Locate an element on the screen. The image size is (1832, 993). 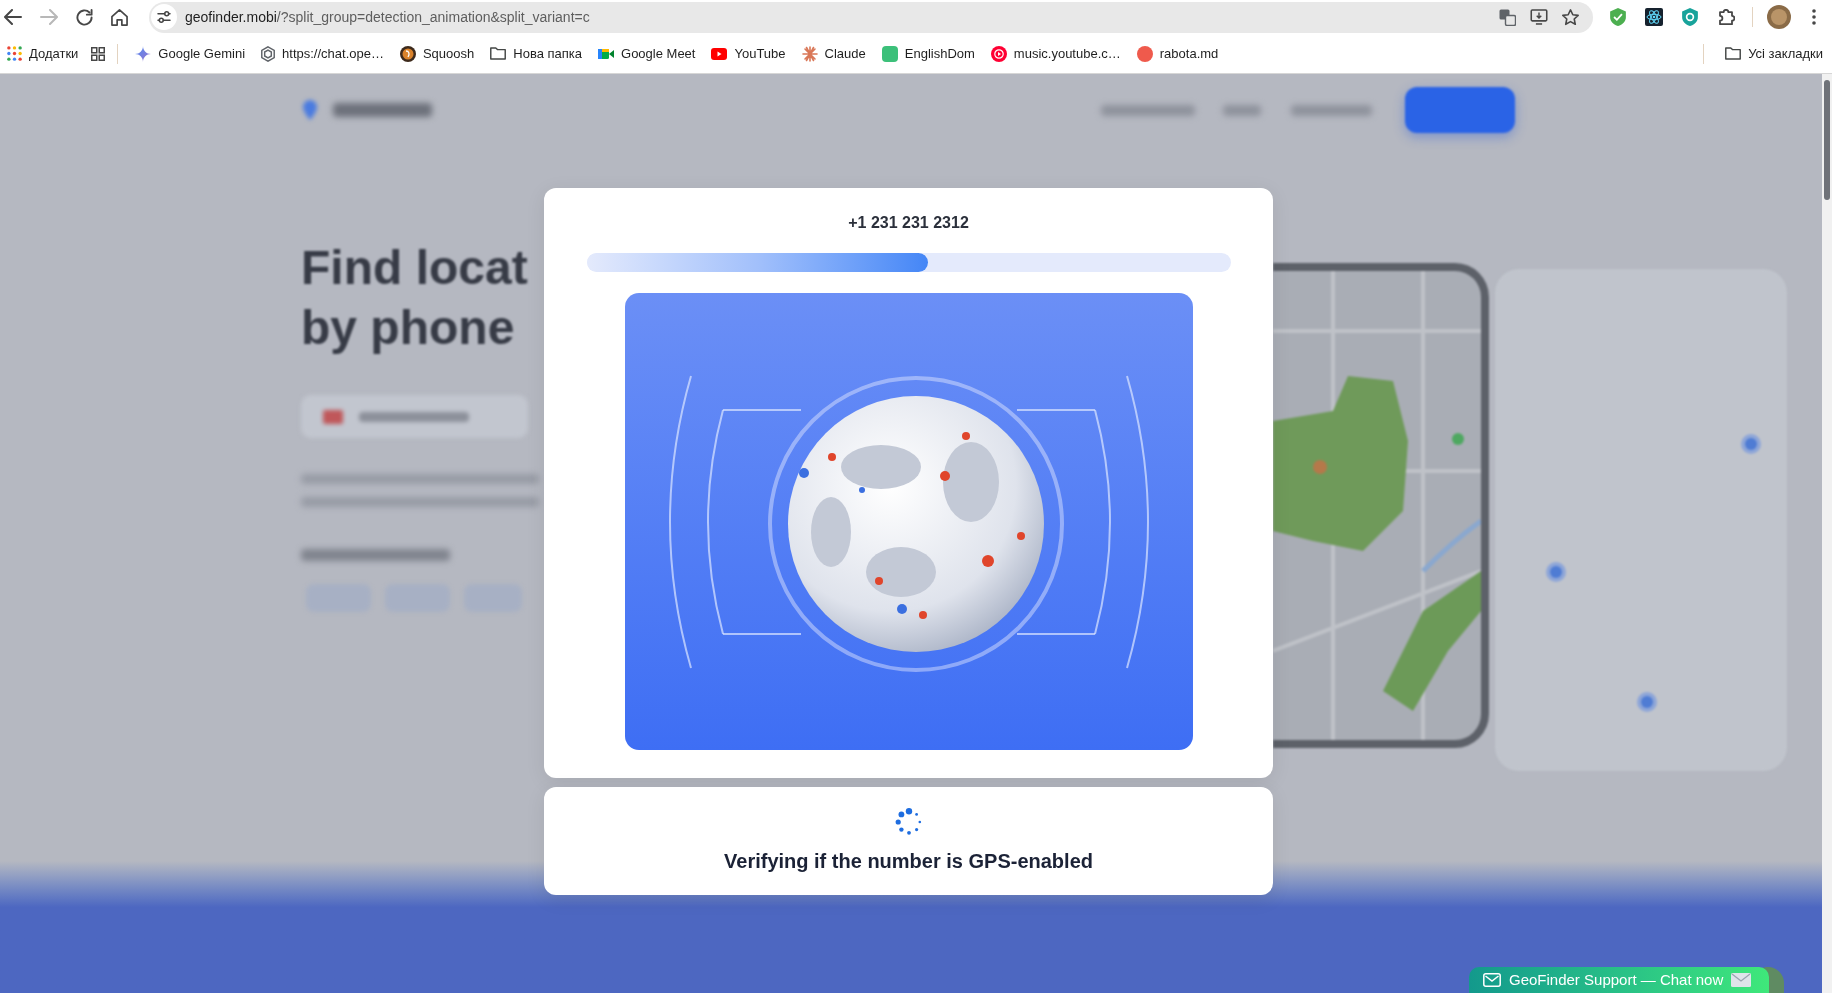
rounded-tile-icon is located at coordinates (889, 53).